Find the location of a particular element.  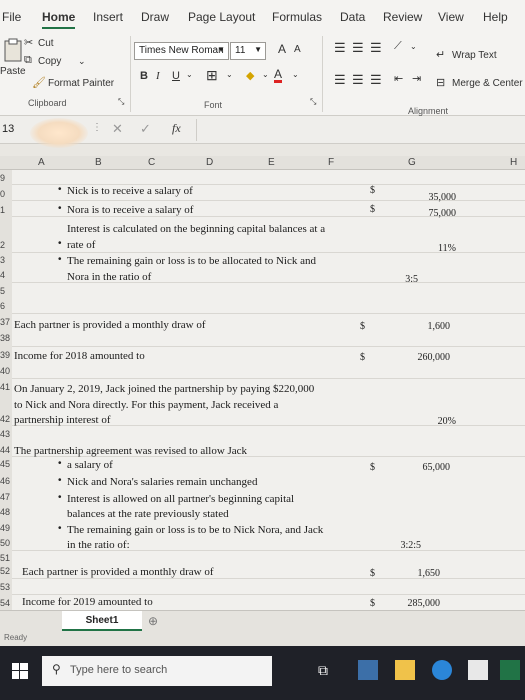

excel-icon is located at coordinates (510, 670).